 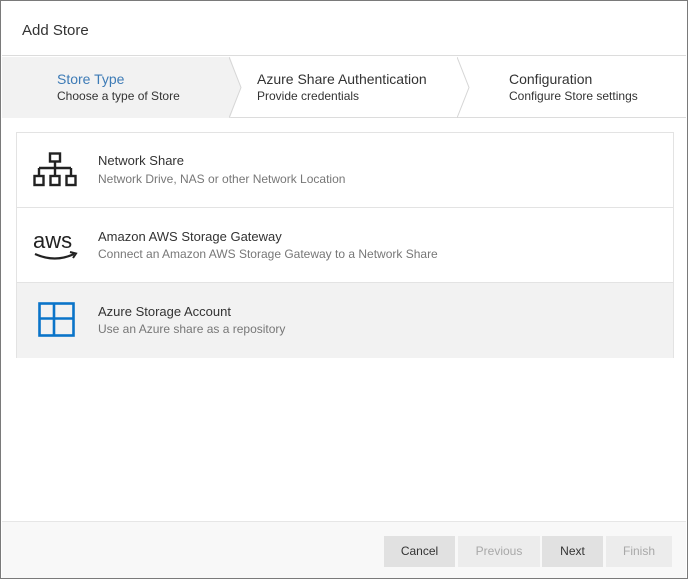 I want to click on option-title: Amazon AWS Storage Gateway, so click(x=190, y=236).